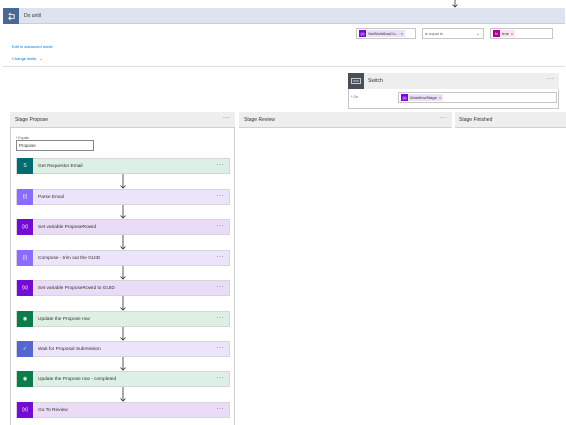 The image size is (566, 425). I want to click on expression-icon: fx, so click(496, 33).